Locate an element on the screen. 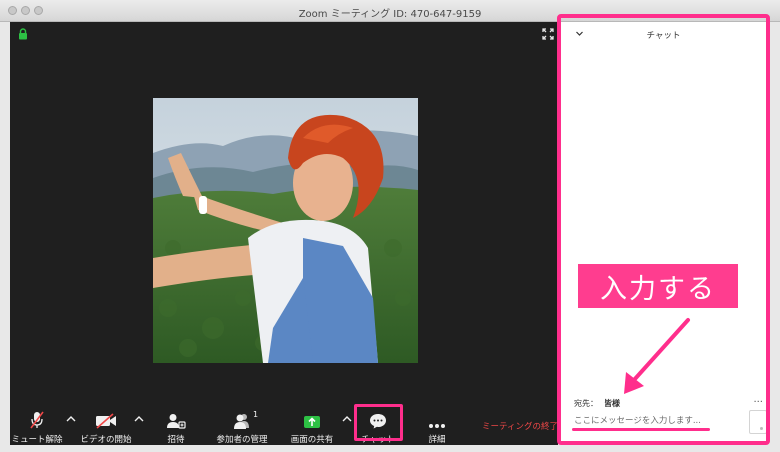 The width and height of the screenshot is (780, 452). participants-label: 参加者の管理 is located at coordinates (242, 440).